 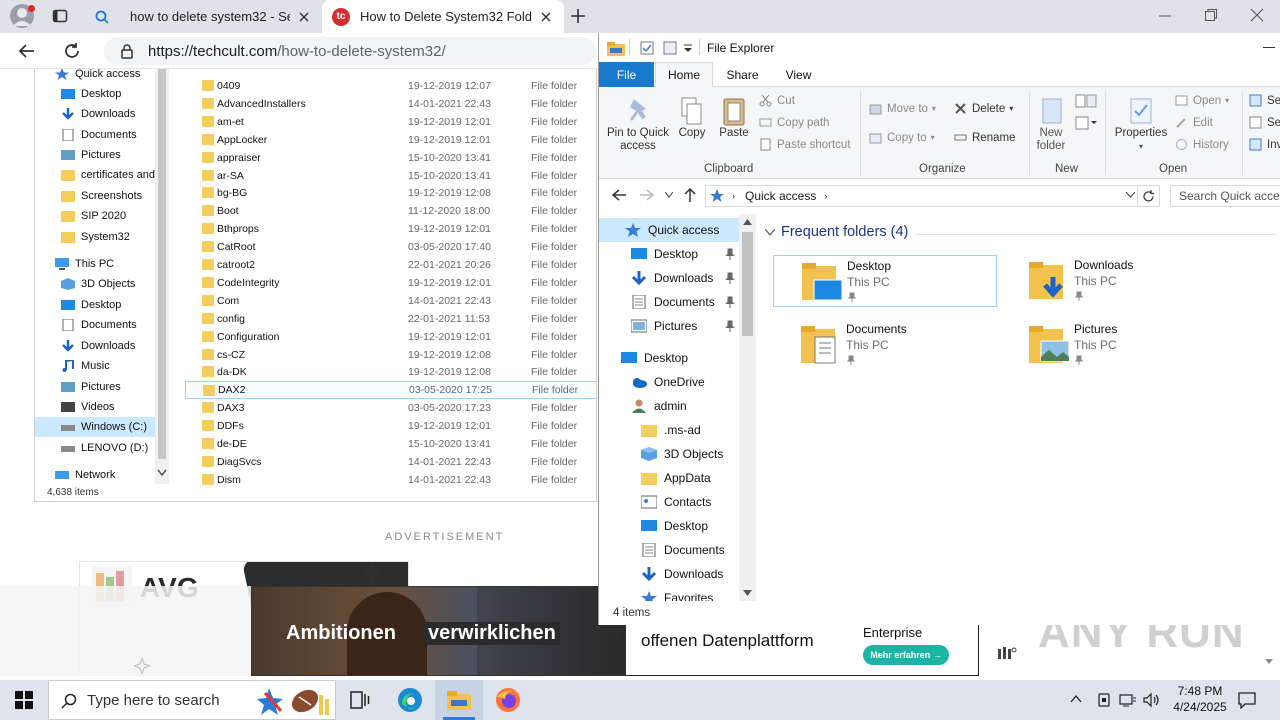 I want to click on scrollbar-thumb, so click(x=747, y=284).